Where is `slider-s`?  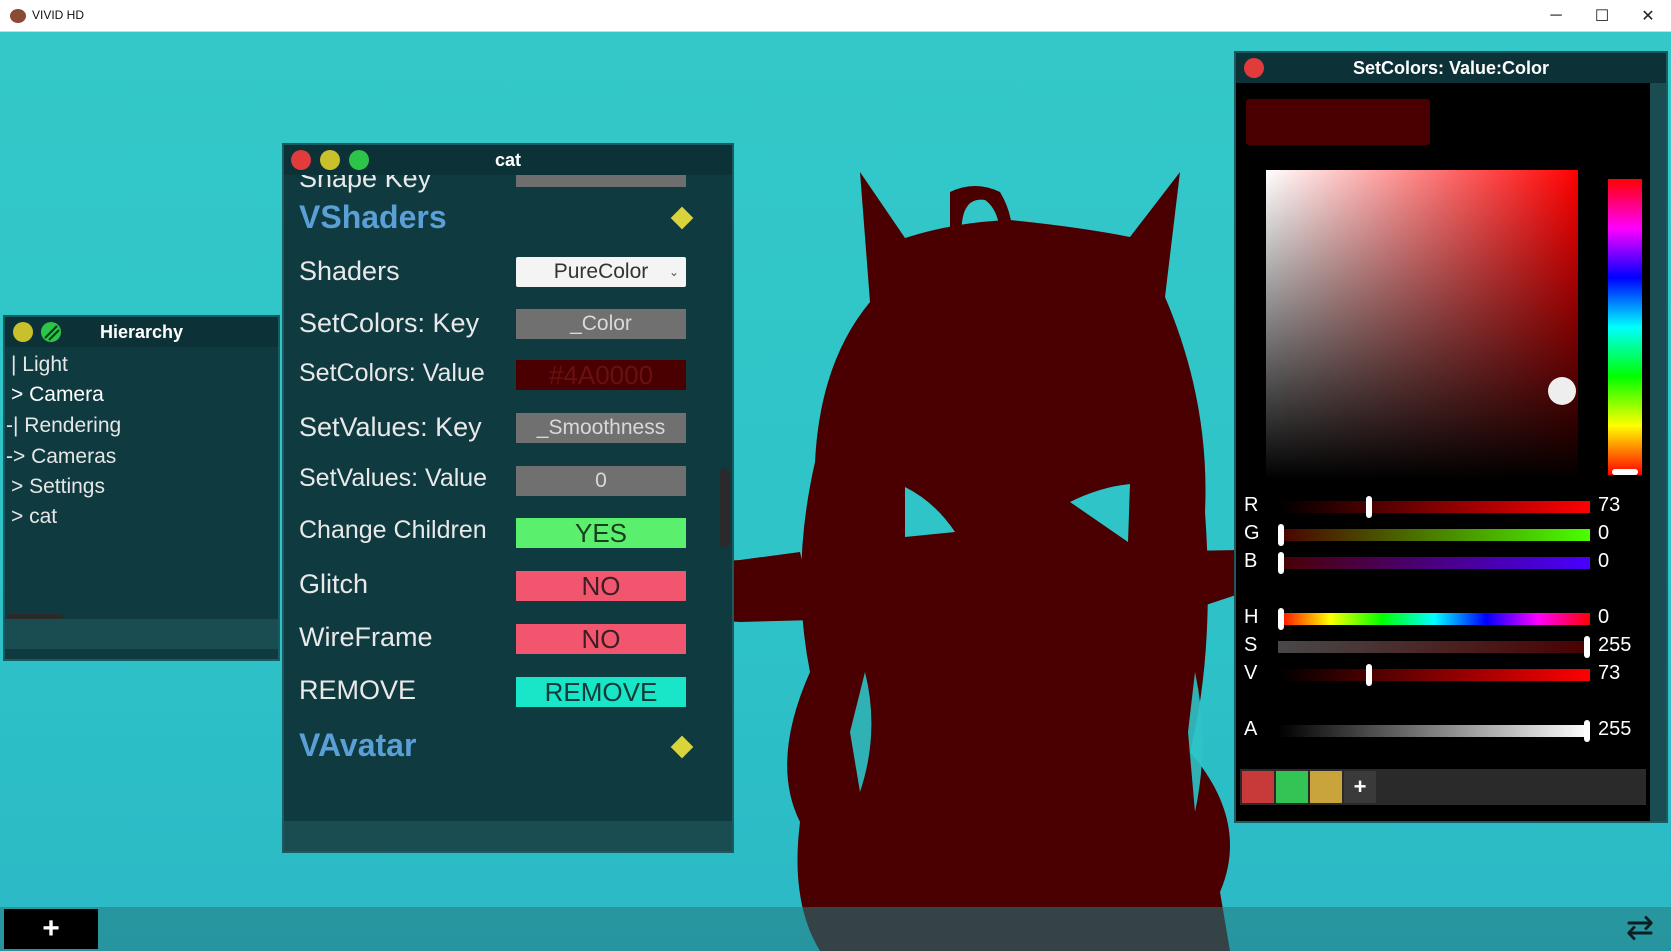 slider-s is located at coordinates (1434, 647).